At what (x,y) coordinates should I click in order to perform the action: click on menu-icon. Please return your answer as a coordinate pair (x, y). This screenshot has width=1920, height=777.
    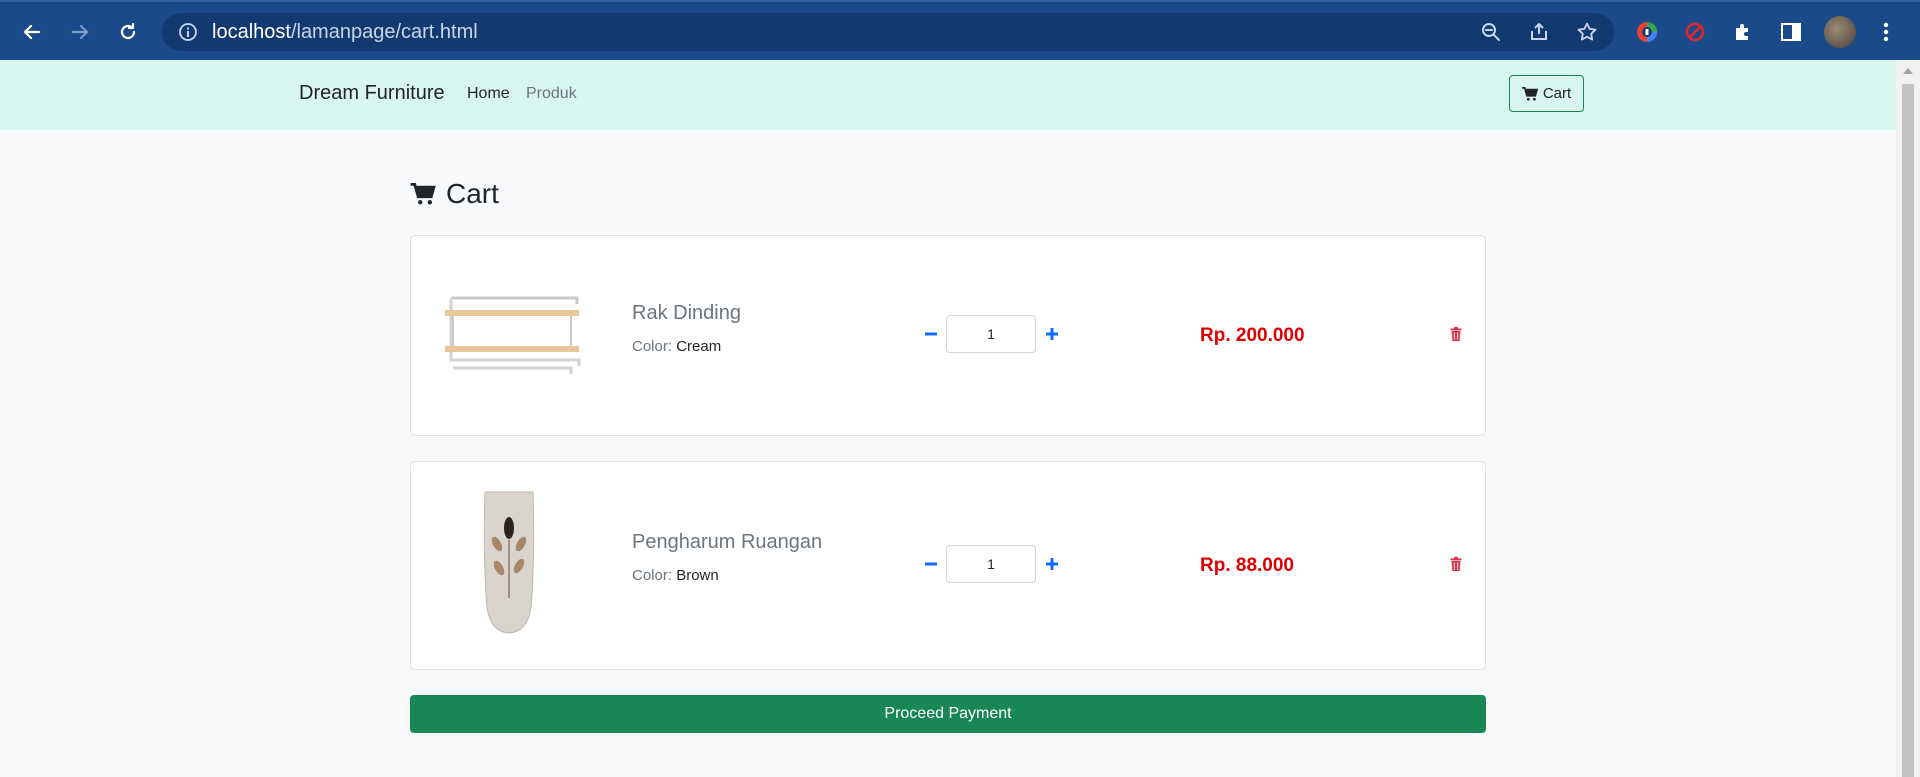
    Looking at the image, I should click on (1886, 32).